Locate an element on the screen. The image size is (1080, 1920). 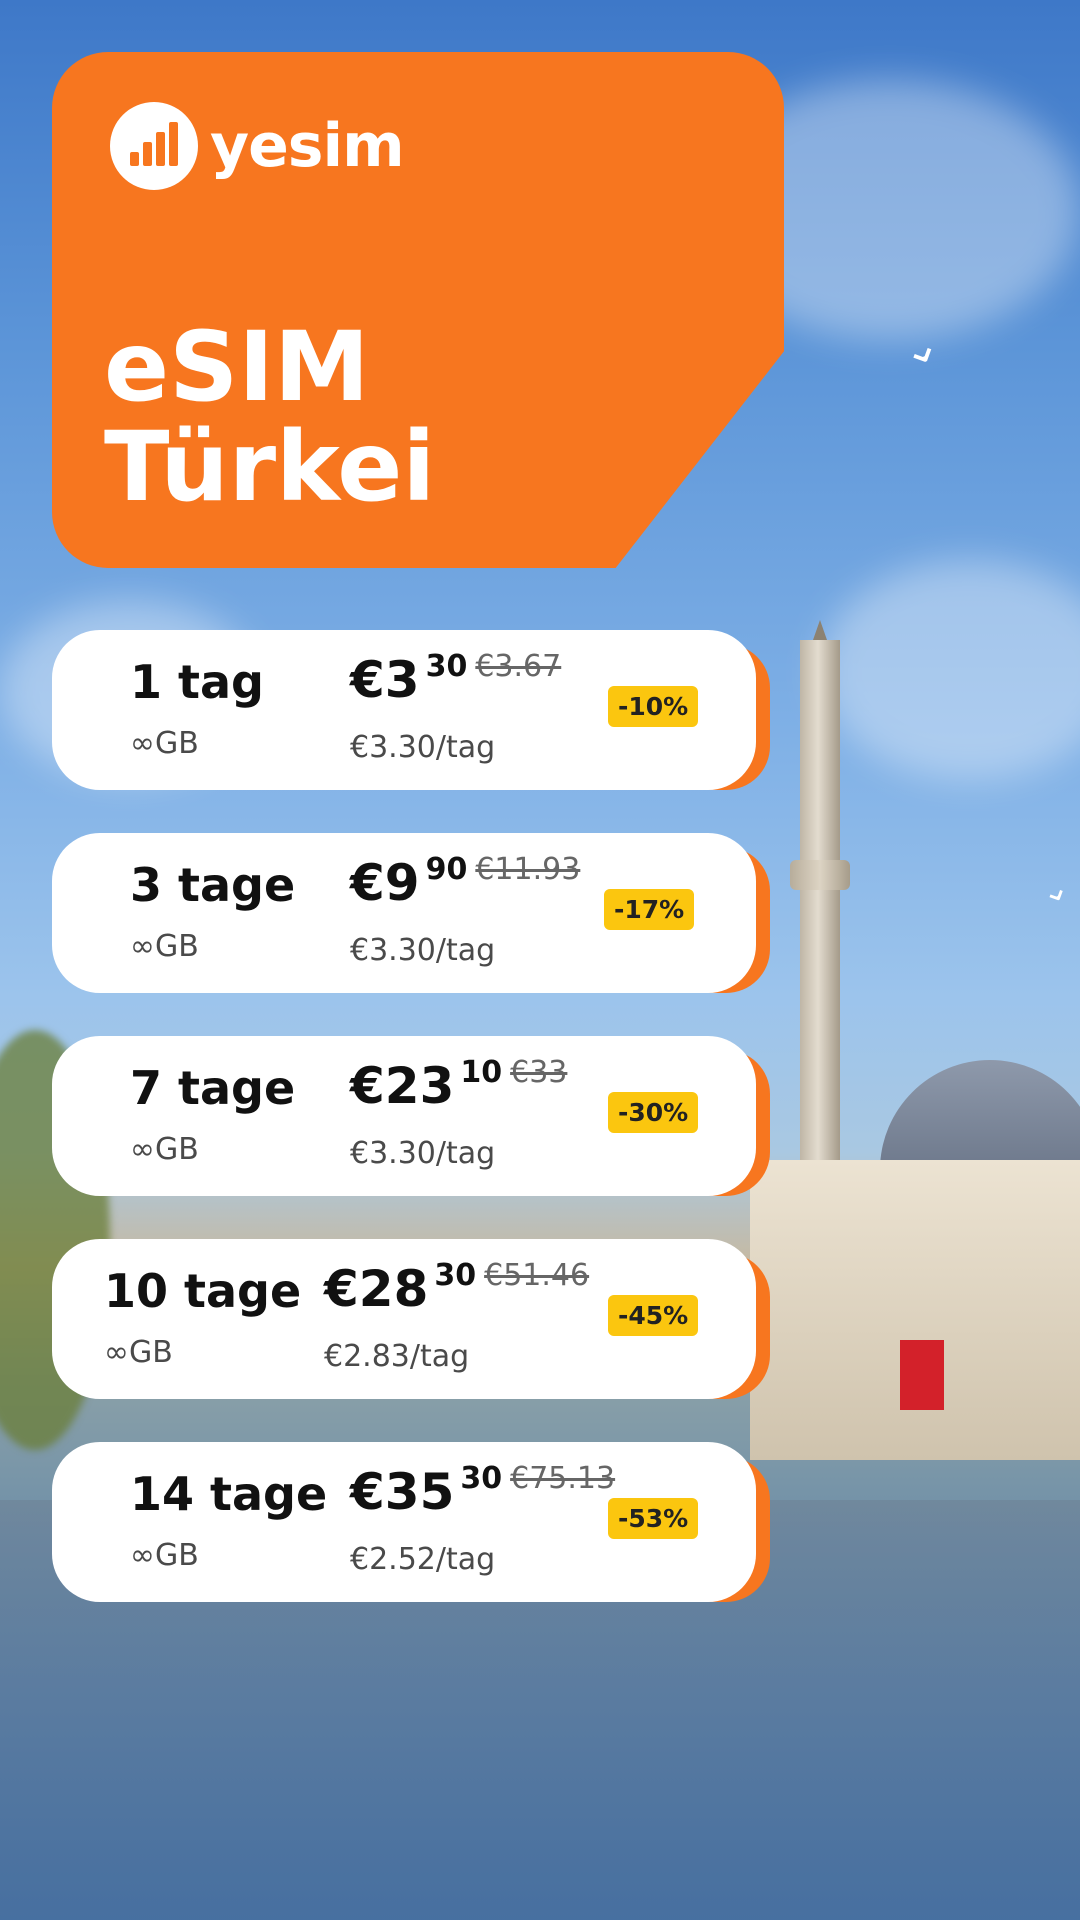
page-title: eSIM Türkei is located at coordinates (269, 417).